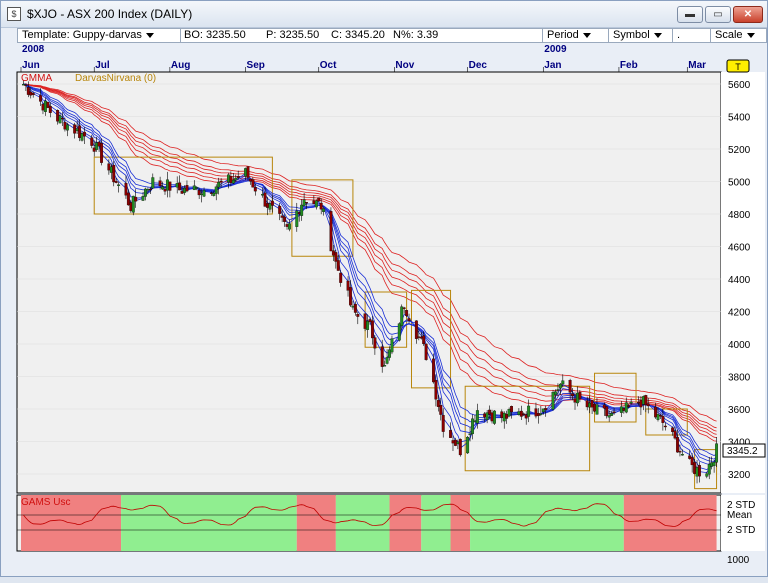 The height and width of the screenshot is (583, 768). Describe the element at coordinates (328, 65) in the screenshot. I see `month-label: Oct` at that location.